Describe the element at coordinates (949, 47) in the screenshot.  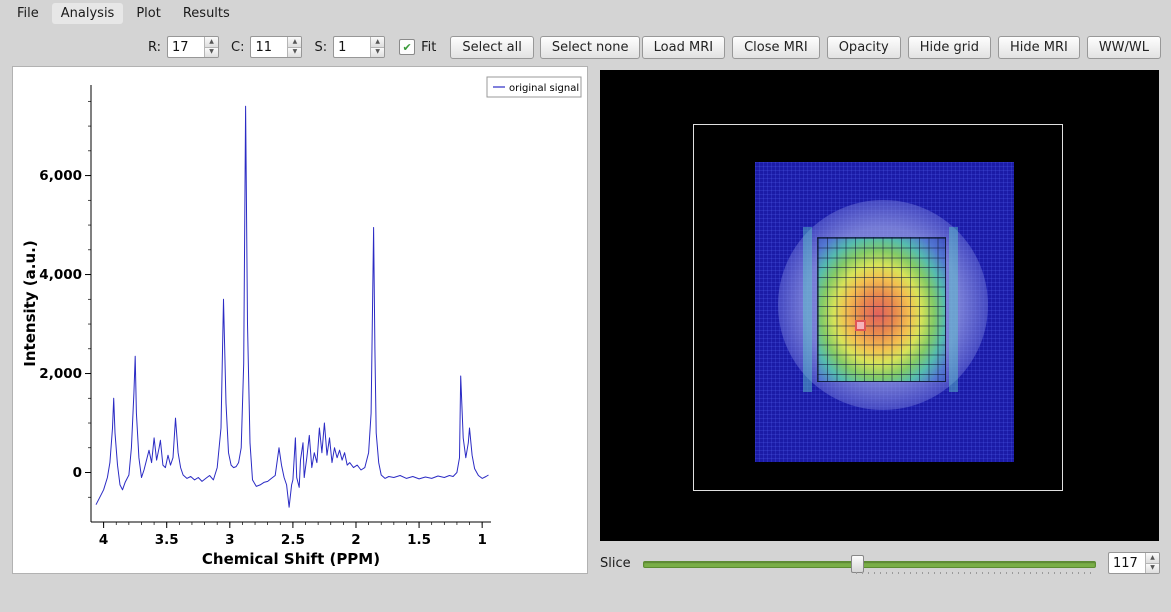
I see `hide-grid-button: Hide grid` at that location.